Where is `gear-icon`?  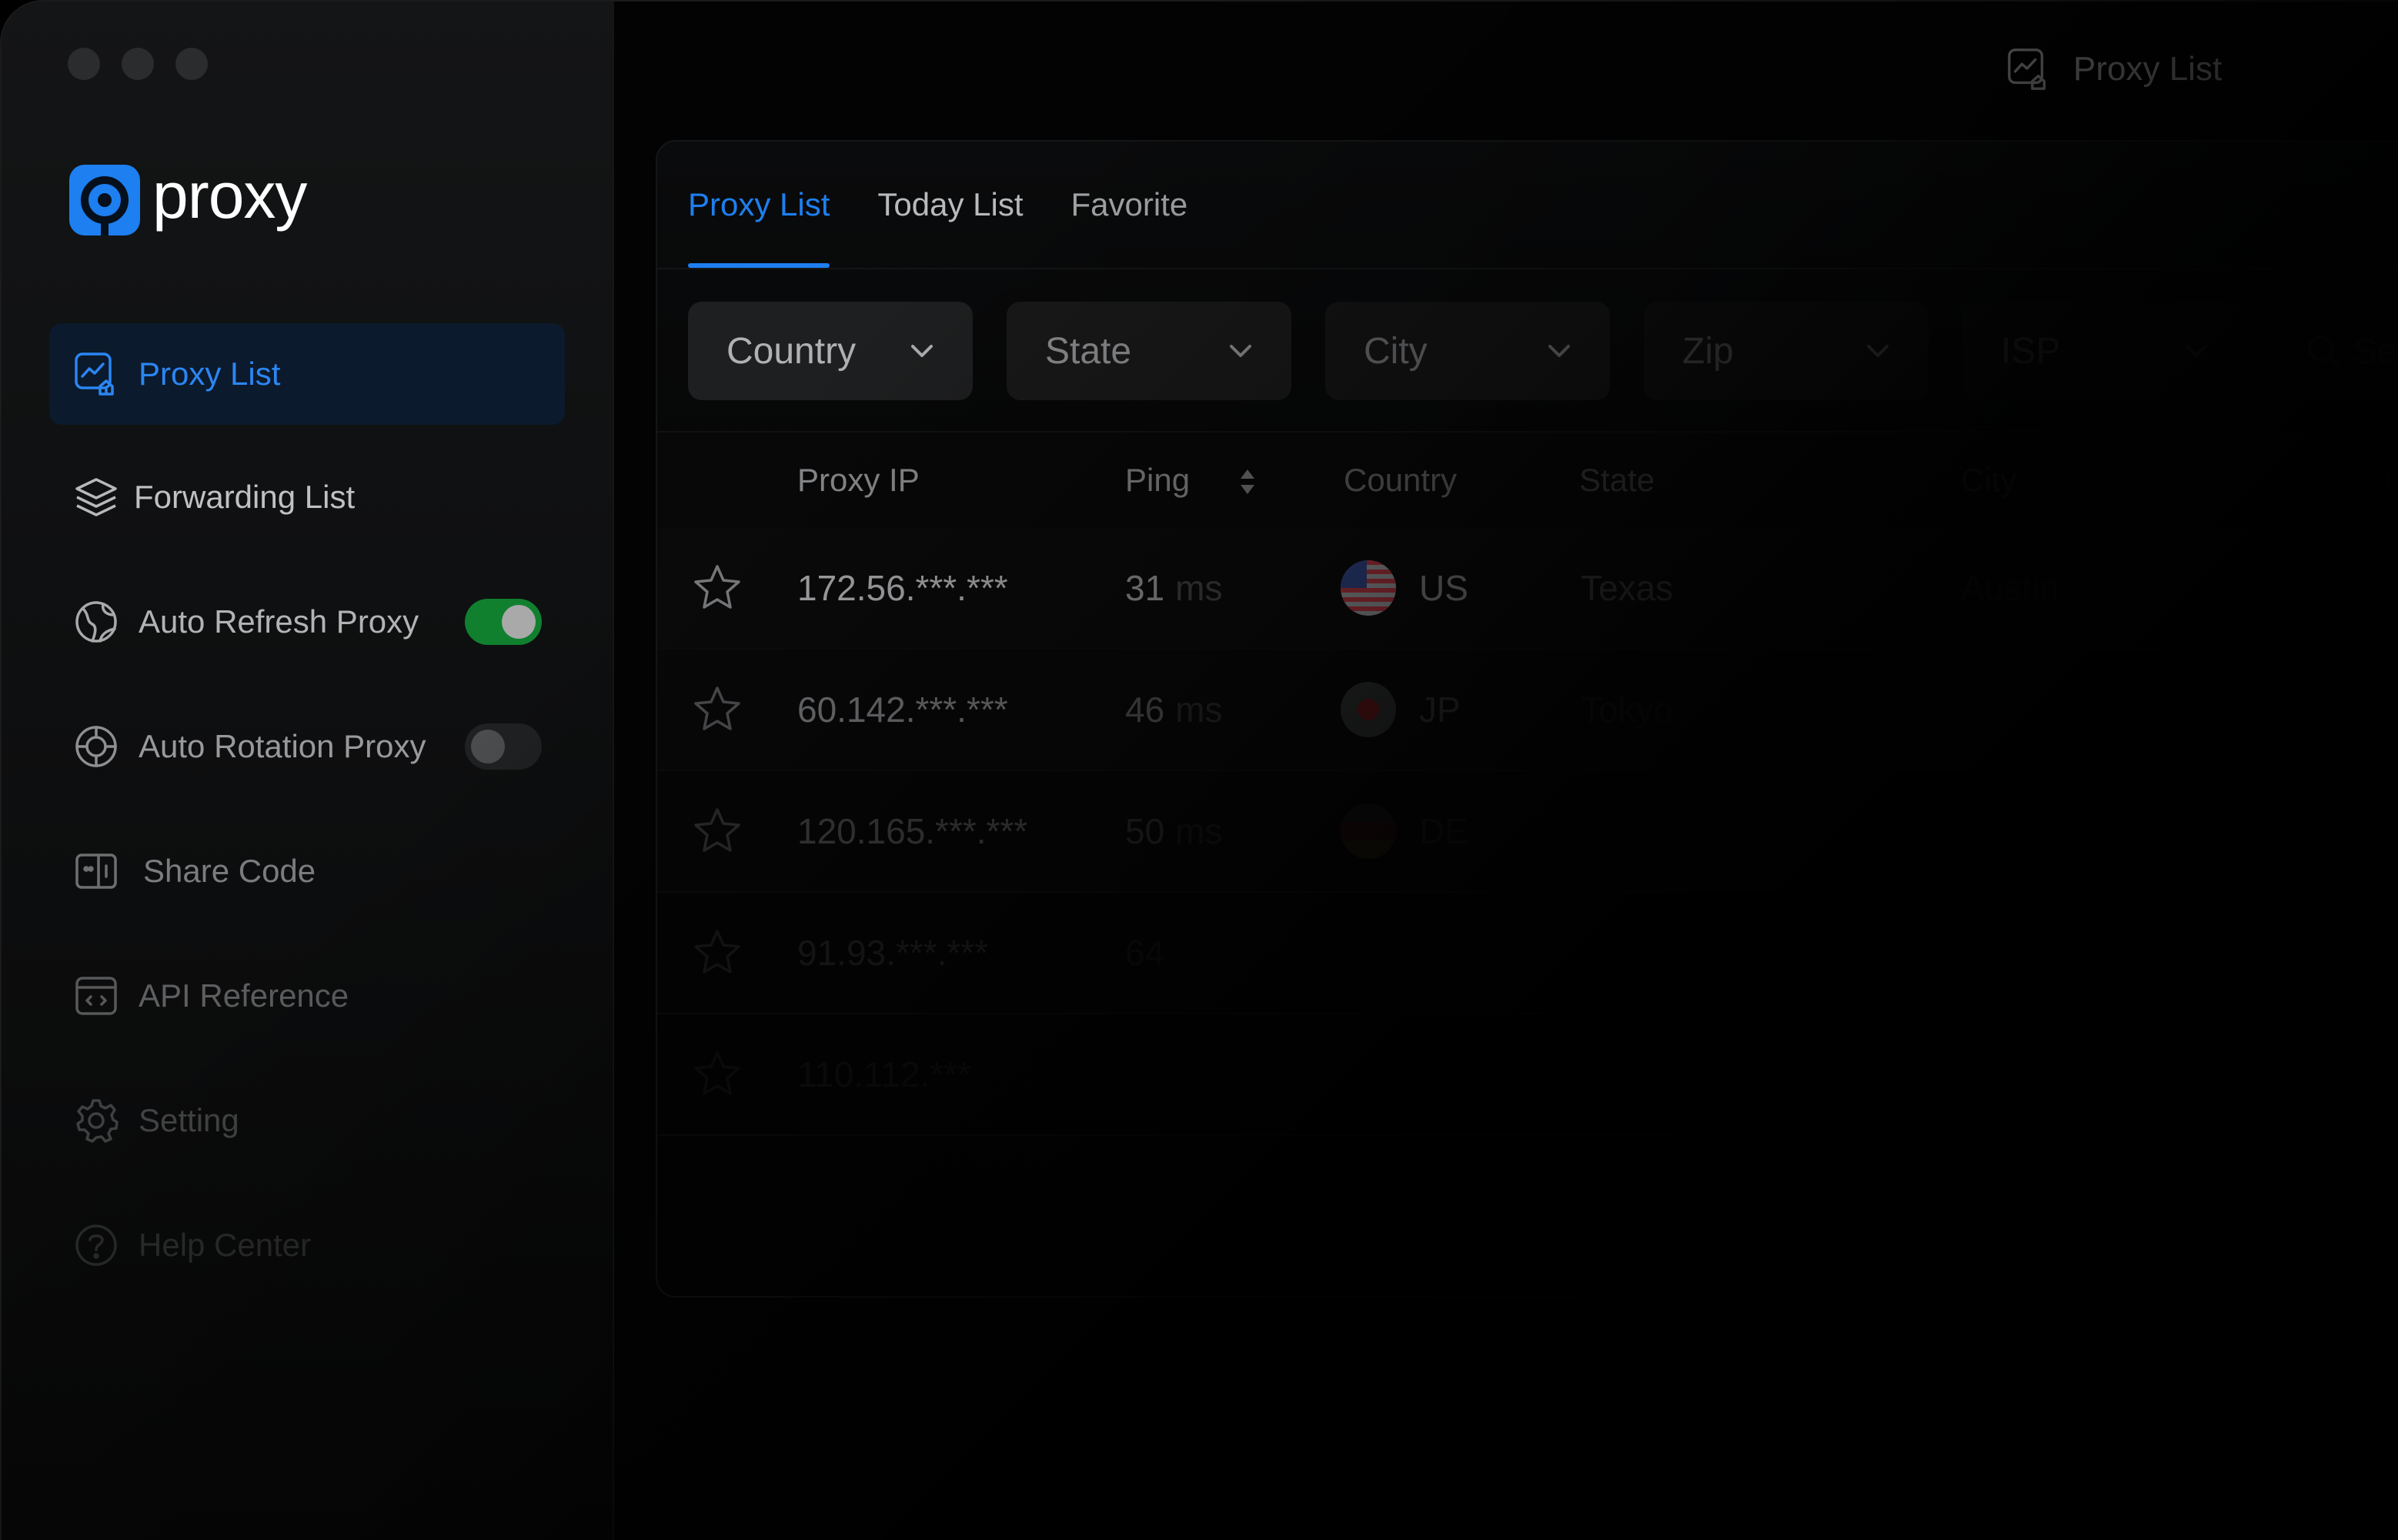 gear-icon is located at coordinates (96, 1120).